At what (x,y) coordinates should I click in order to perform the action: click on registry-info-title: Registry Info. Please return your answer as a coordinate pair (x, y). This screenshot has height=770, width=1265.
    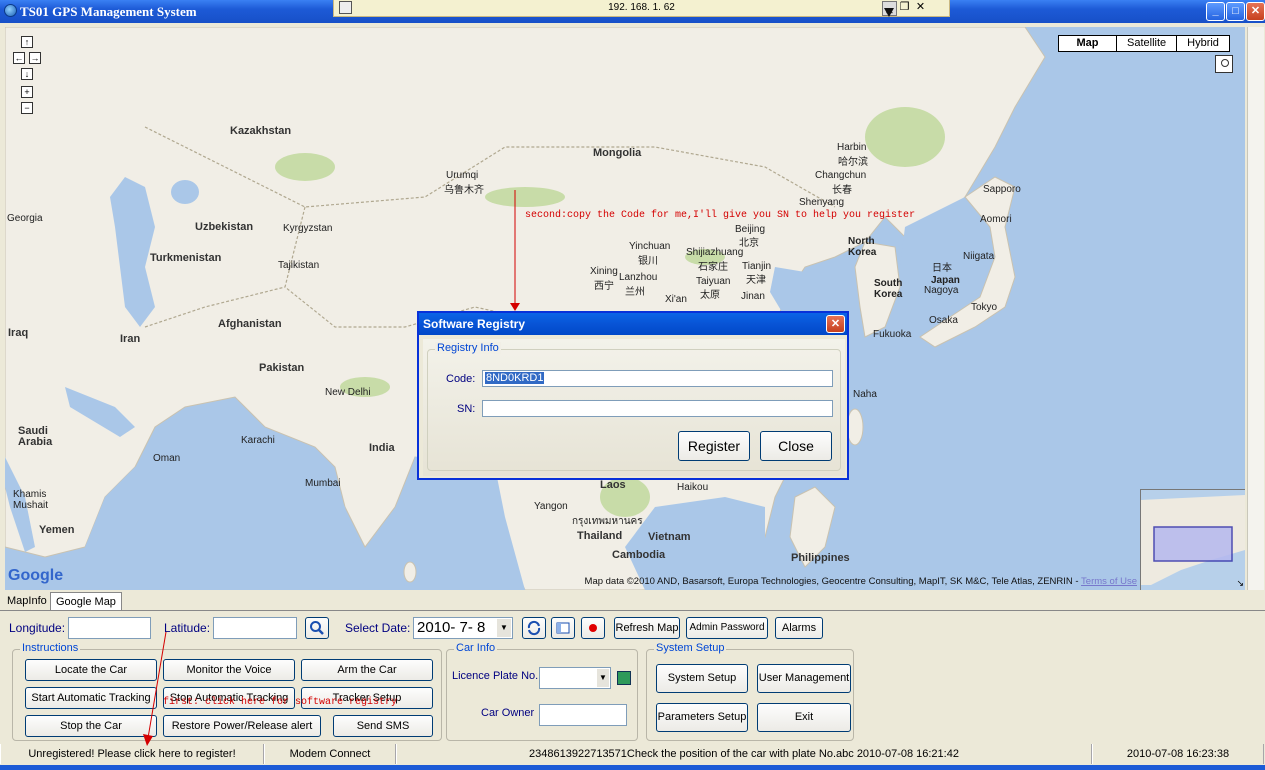
    Looking at the image, I should click on (468, 348).